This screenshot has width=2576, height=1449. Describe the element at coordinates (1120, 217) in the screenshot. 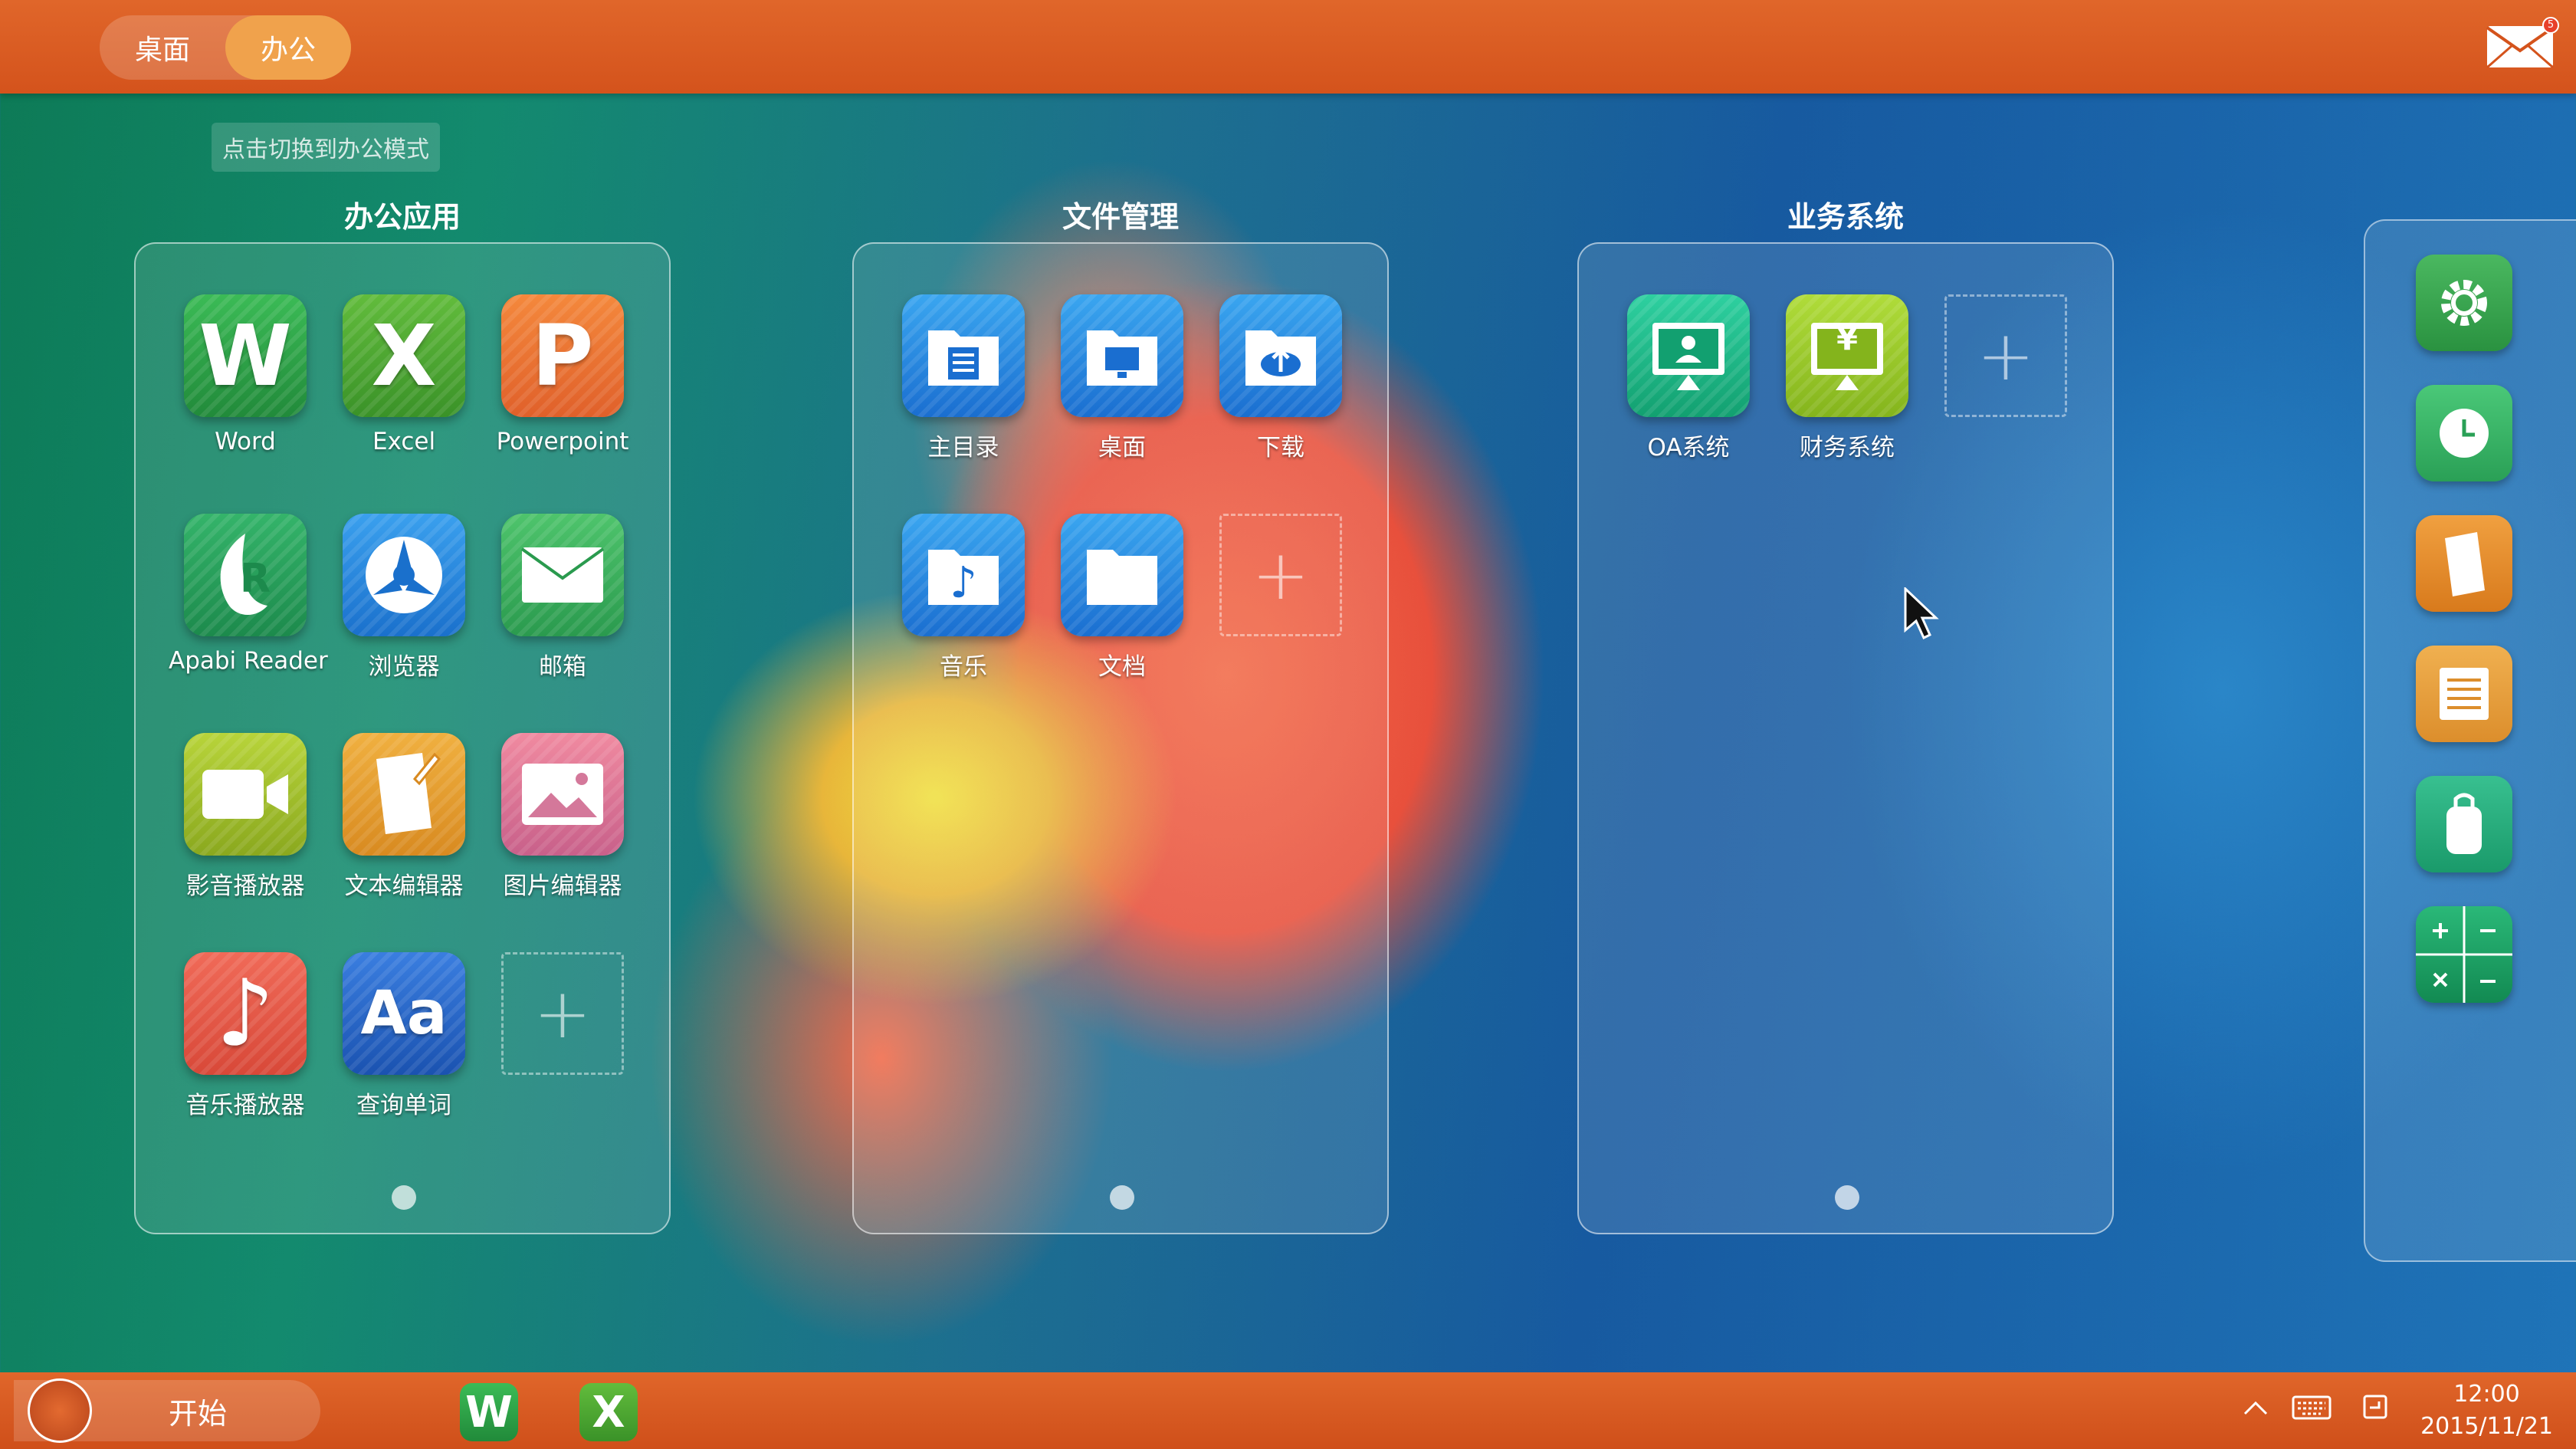

I see `panel-title-file-management: 文件管理` at that location.